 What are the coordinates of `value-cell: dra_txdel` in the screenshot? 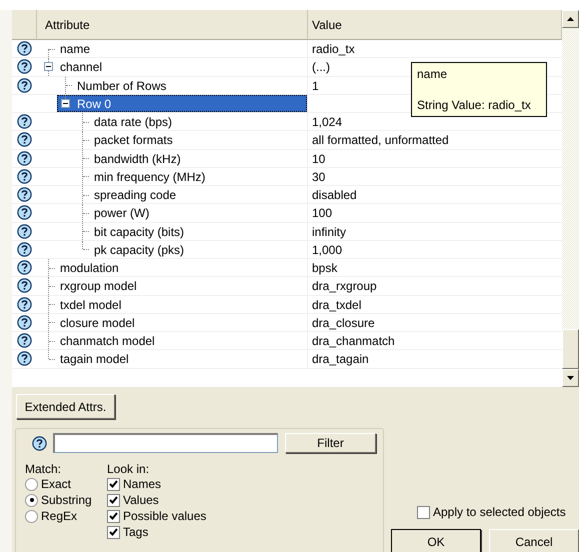 It's located at (337, 305).